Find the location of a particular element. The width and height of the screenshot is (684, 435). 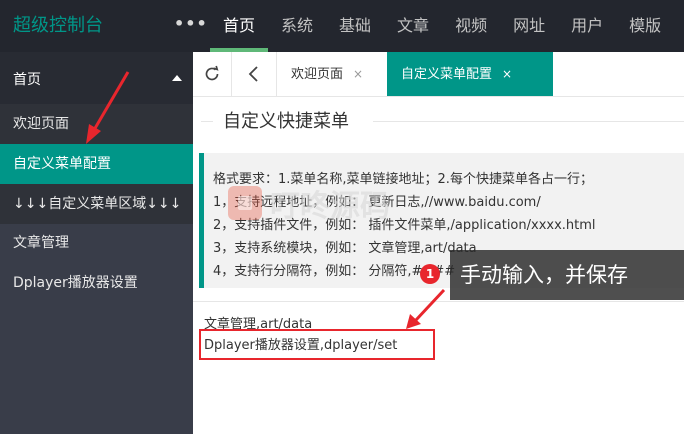

topnav-system: 系统 is located at coordinates (297, 26).